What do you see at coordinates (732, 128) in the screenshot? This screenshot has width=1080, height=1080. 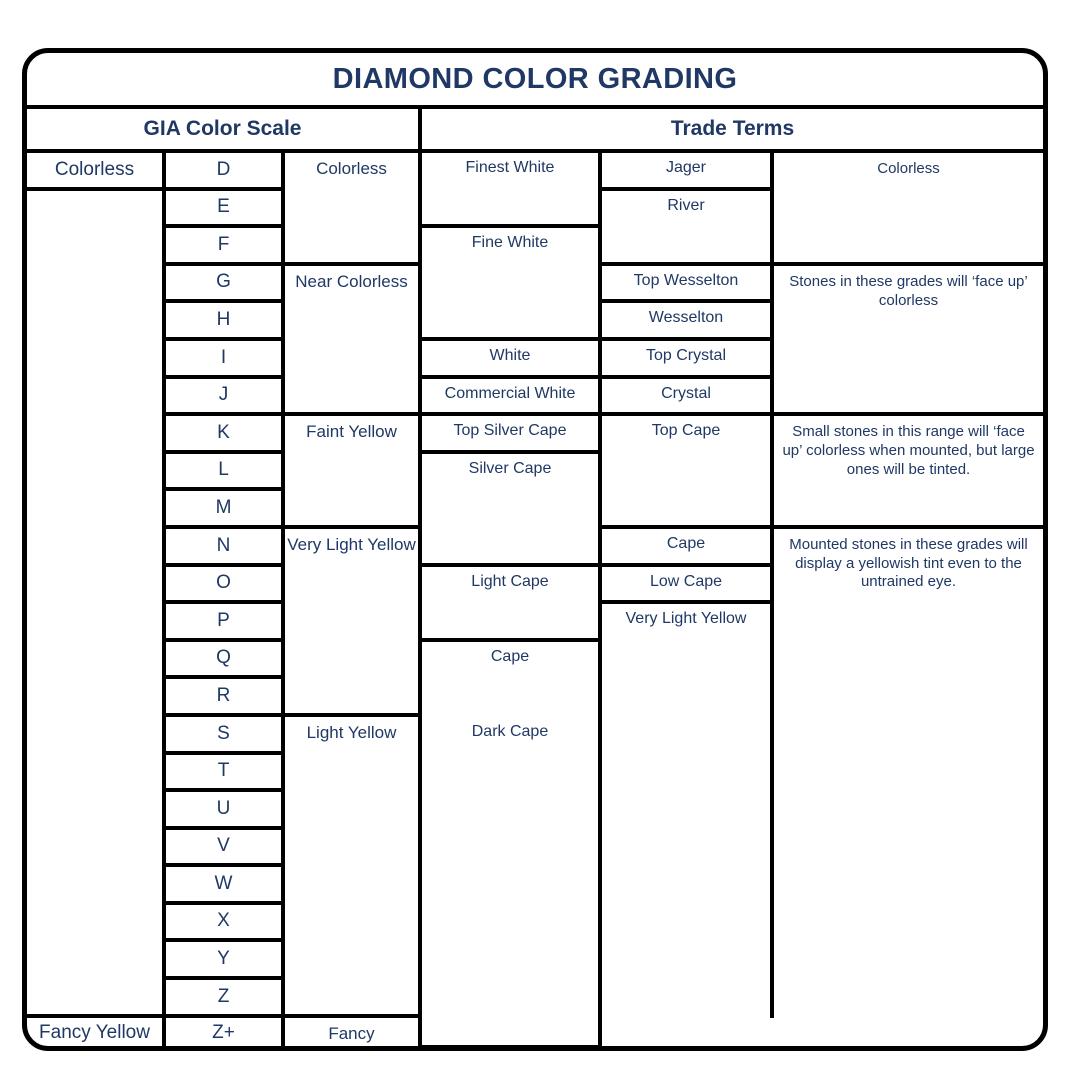 I see `group-header-trade: Trade Terms` at bounding box center [732, 128].